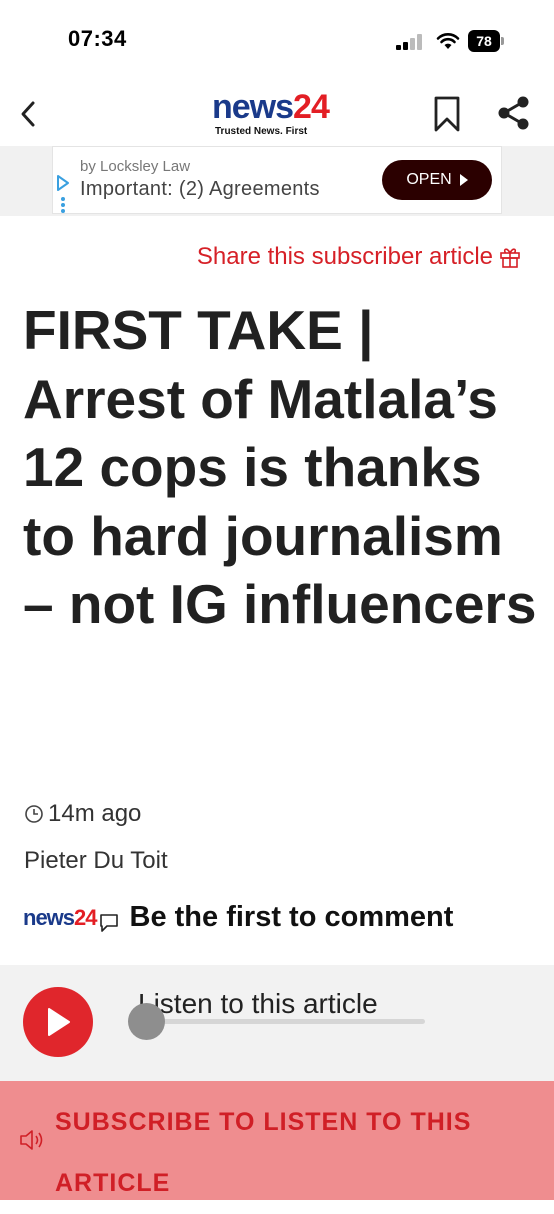  I want to click on adchoices-icon, so click(63, 194).